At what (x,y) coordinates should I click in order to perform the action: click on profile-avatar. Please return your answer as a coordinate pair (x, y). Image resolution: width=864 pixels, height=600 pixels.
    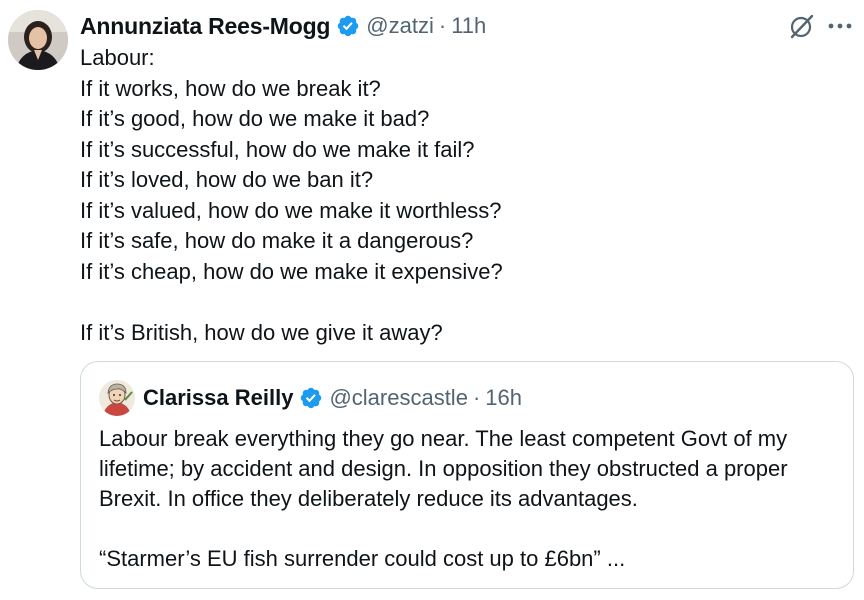
    Looking at the image, I should click on (117, 398).